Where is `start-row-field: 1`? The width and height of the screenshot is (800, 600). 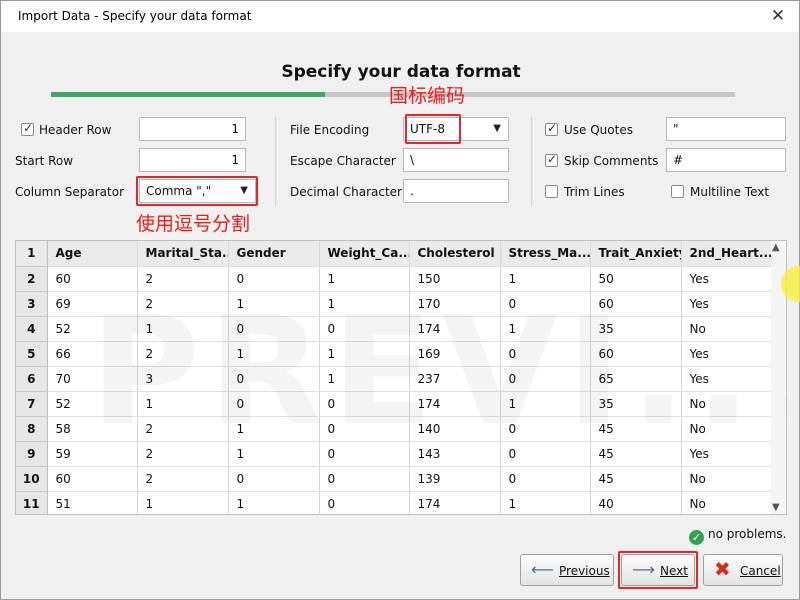 start-row-field: 1 is located at coordinates (192, 160).